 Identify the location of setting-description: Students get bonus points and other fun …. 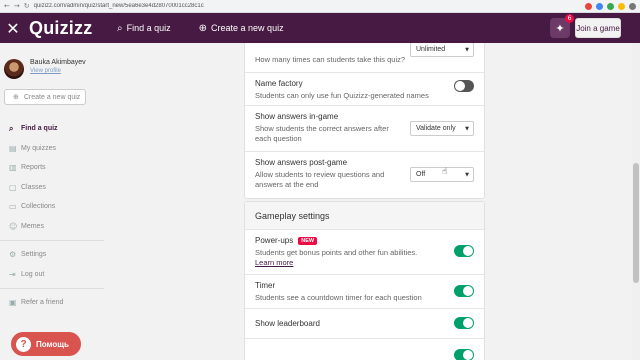
(336, 252).